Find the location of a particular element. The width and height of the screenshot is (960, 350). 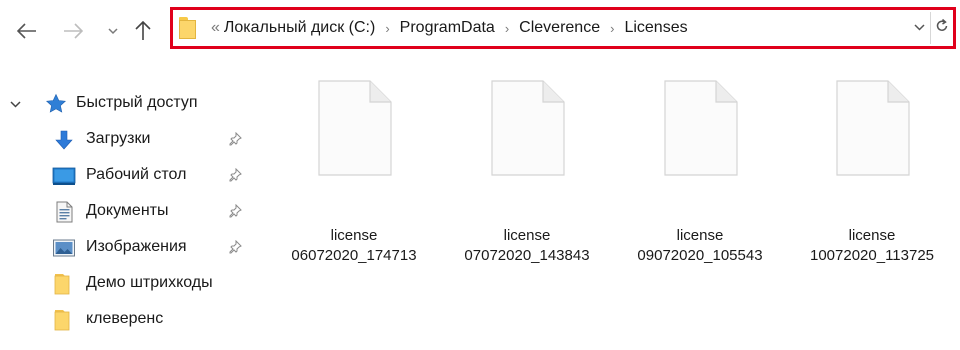

breadcrumb-cleverence: Cleverence is located at coordinates (559, 28).